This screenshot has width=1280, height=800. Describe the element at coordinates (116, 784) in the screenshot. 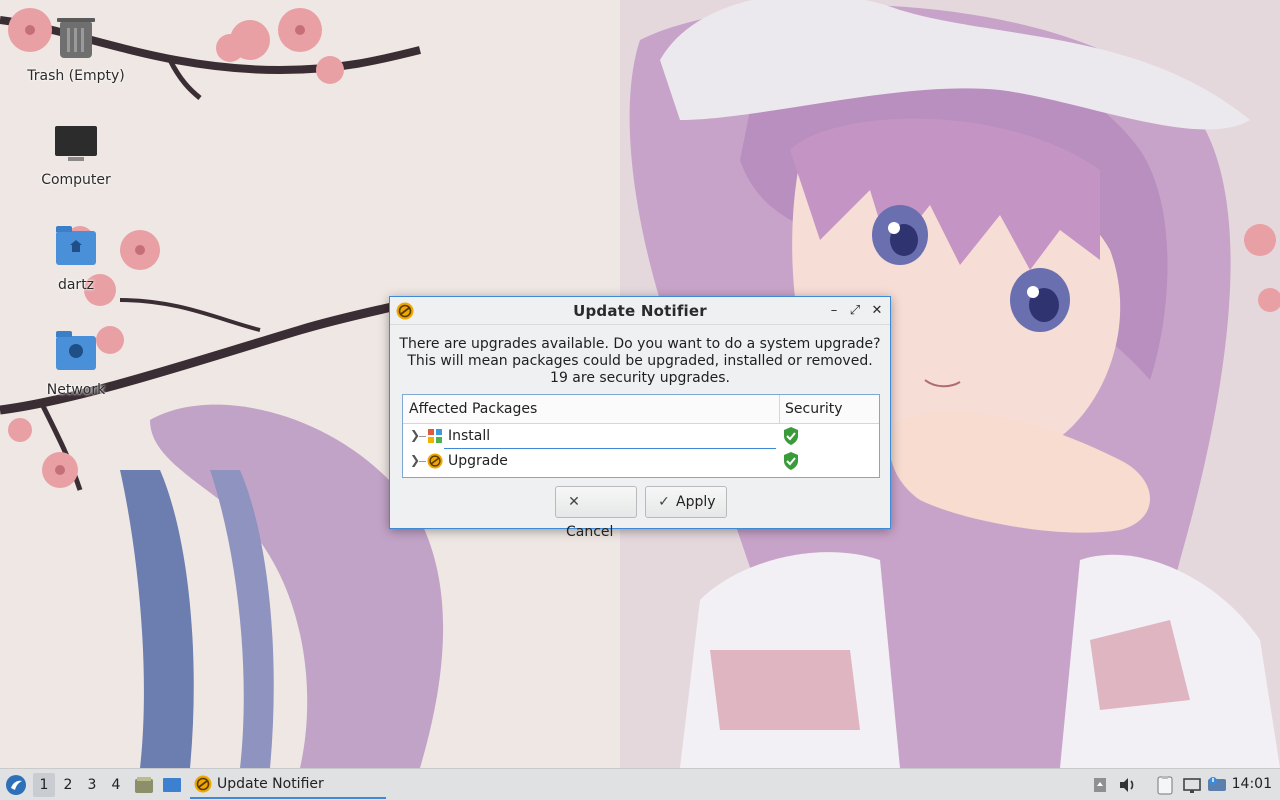

I see `workspace-4: 4` at that location.